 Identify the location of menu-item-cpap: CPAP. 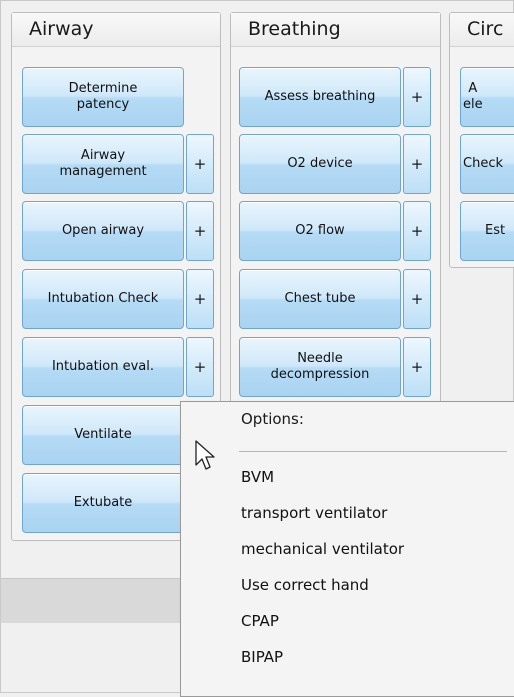
(260, 621).